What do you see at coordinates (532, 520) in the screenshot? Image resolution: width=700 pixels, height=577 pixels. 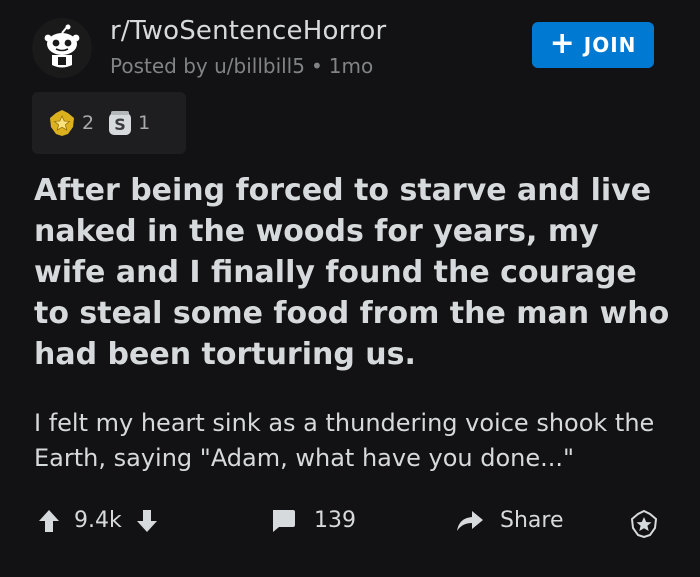 I see `share-label: Share` at bounding box center [532, 520].